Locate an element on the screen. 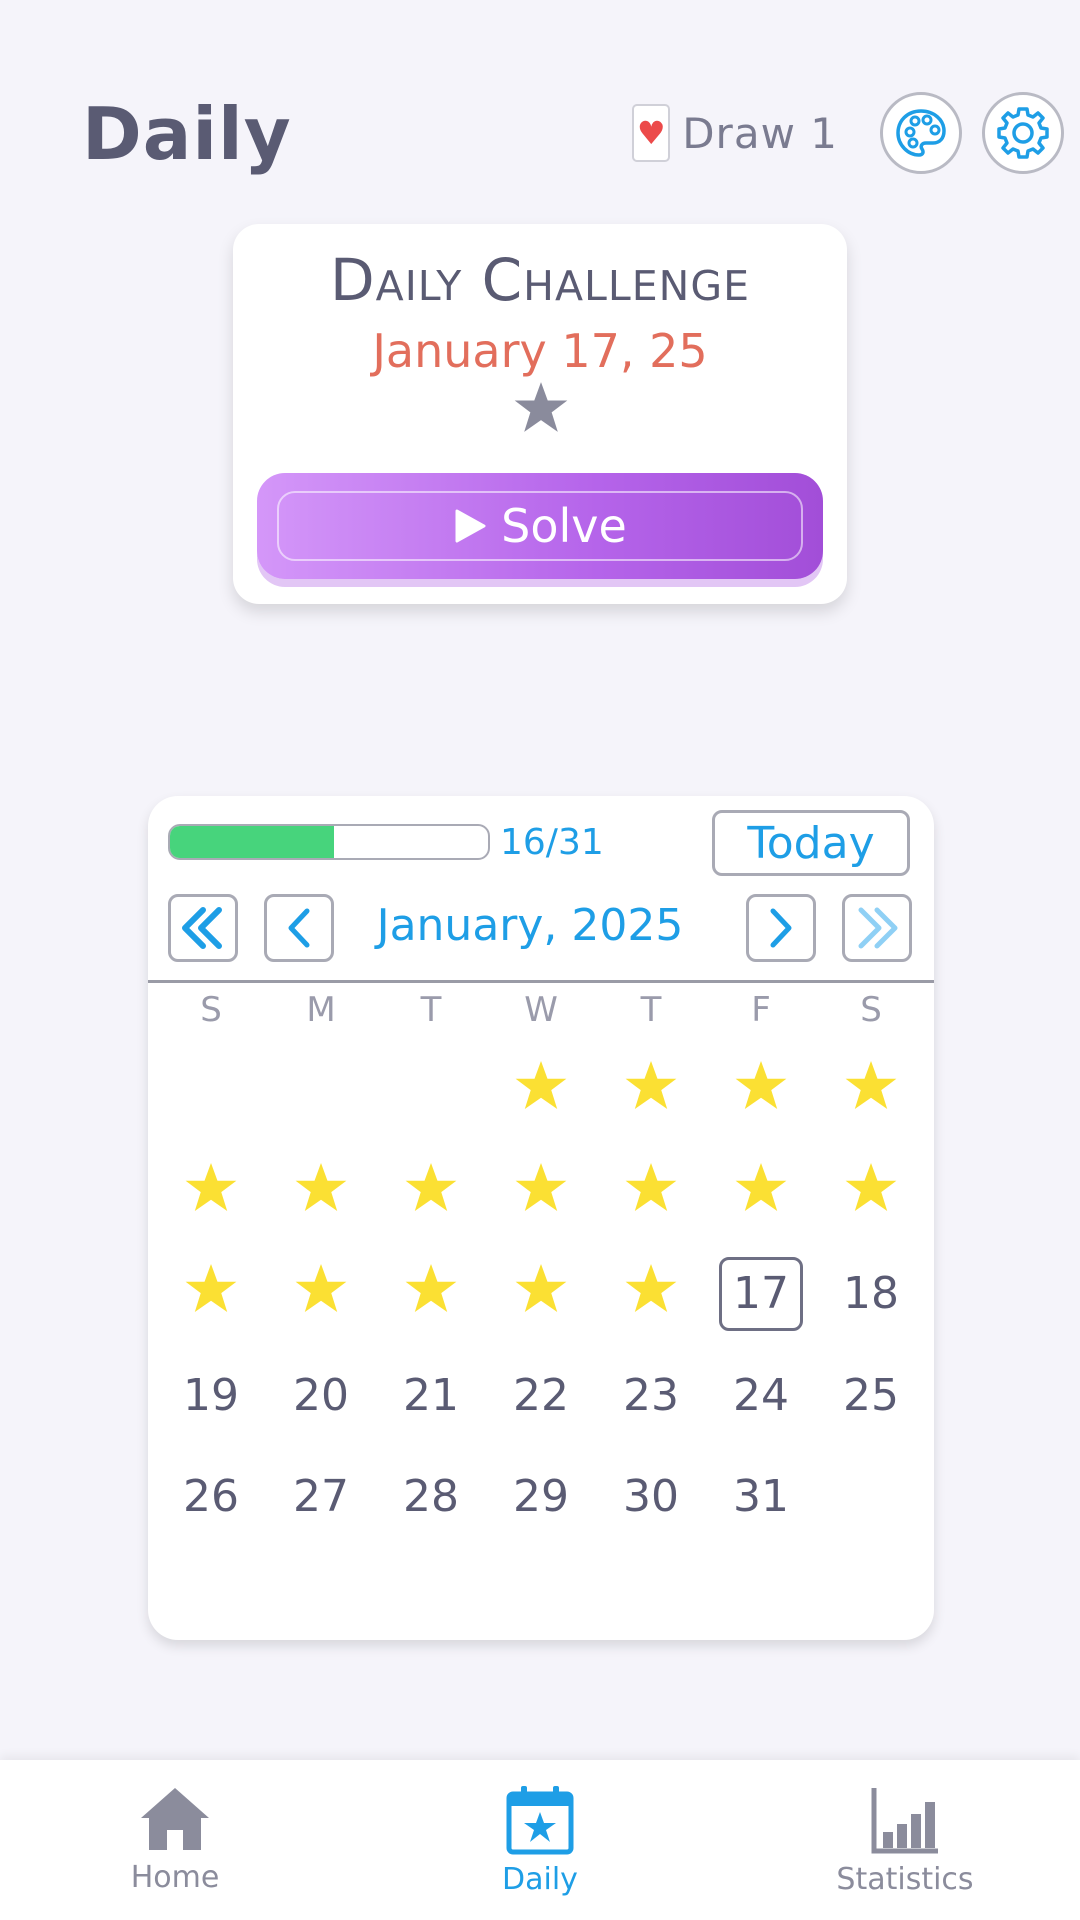  day-19: 19 is located at coordinates (211, 1396).